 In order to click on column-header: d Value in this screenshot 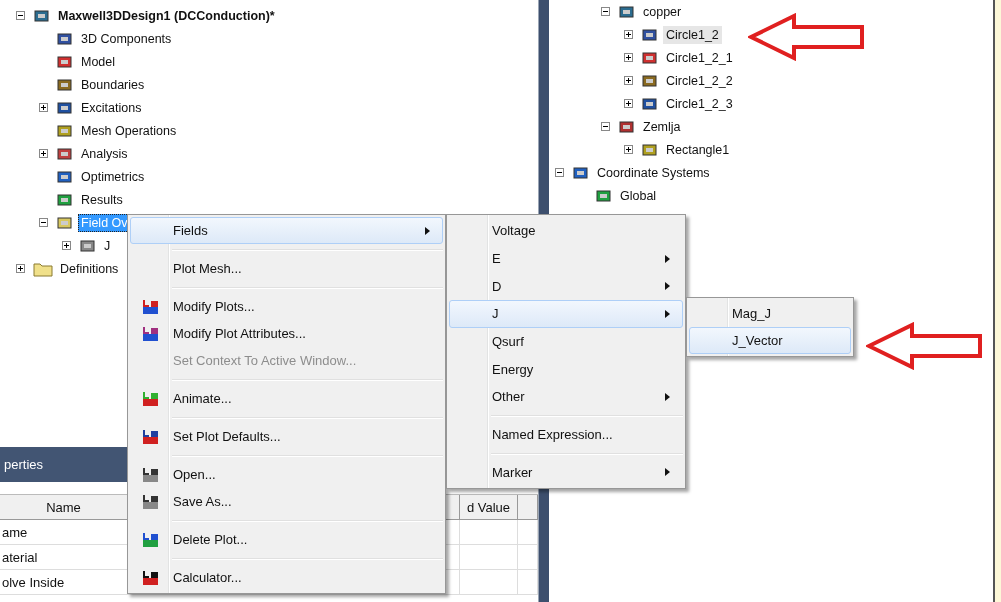, I will do `click(489, 507)`.